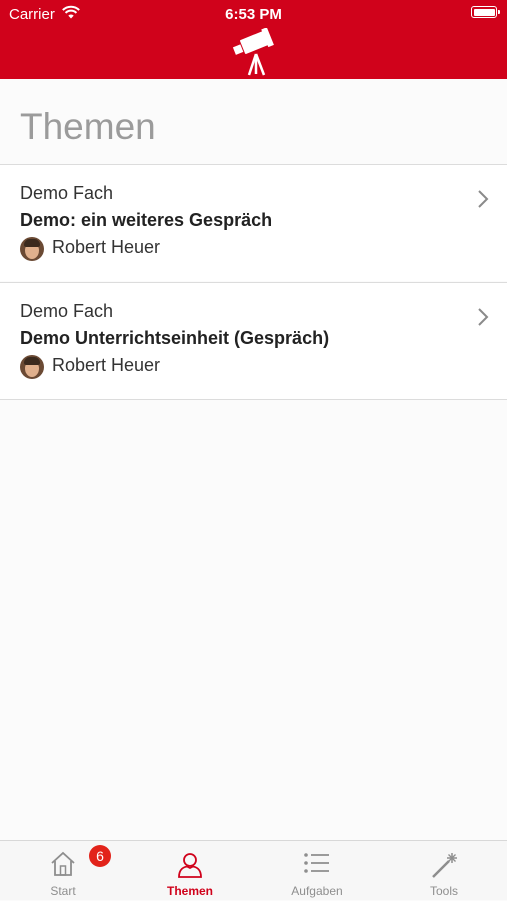 Image resolution: width=507 pixels, height=901 pixels. I want to click on tab-bar: Start 6 Themen Aufgaben Tools, so click(253, 870).